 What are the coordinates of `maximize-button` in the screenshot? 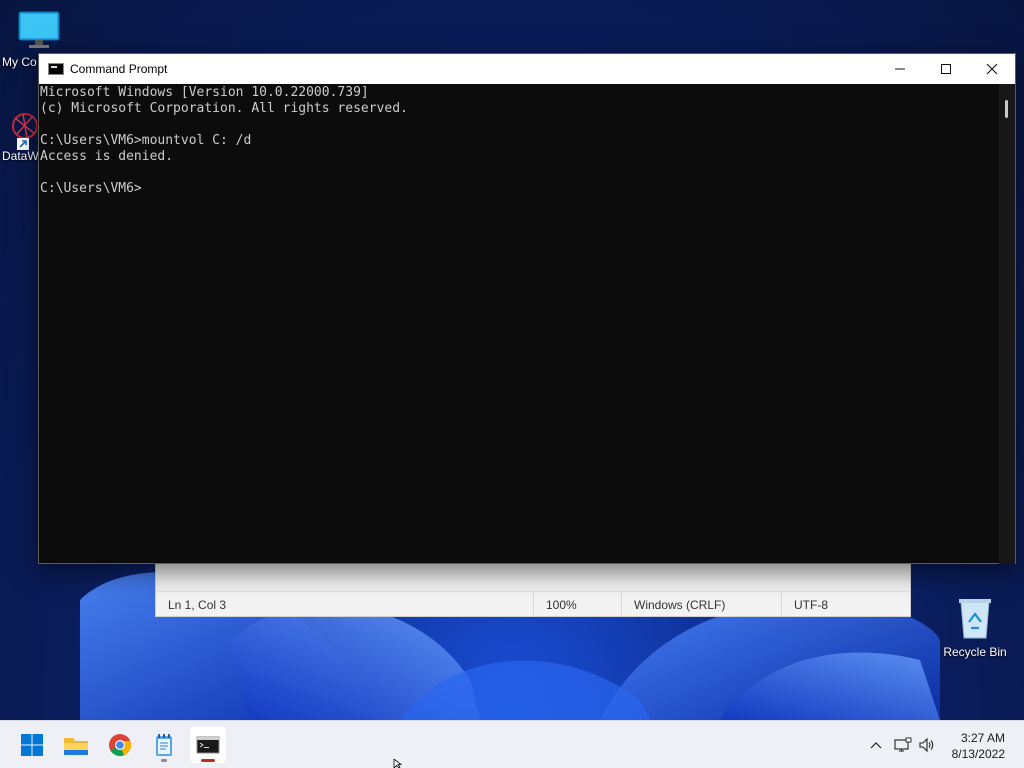 It's located at (946, 69).